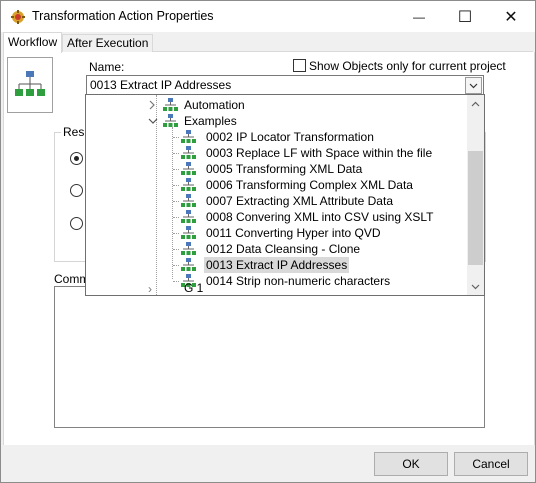 Image resolution: width=536 pixels, height=483 pixels. Describe the element at coordinates (108, 43) in the screenshot. I see `tab-after-execution: After Execution` at that location.